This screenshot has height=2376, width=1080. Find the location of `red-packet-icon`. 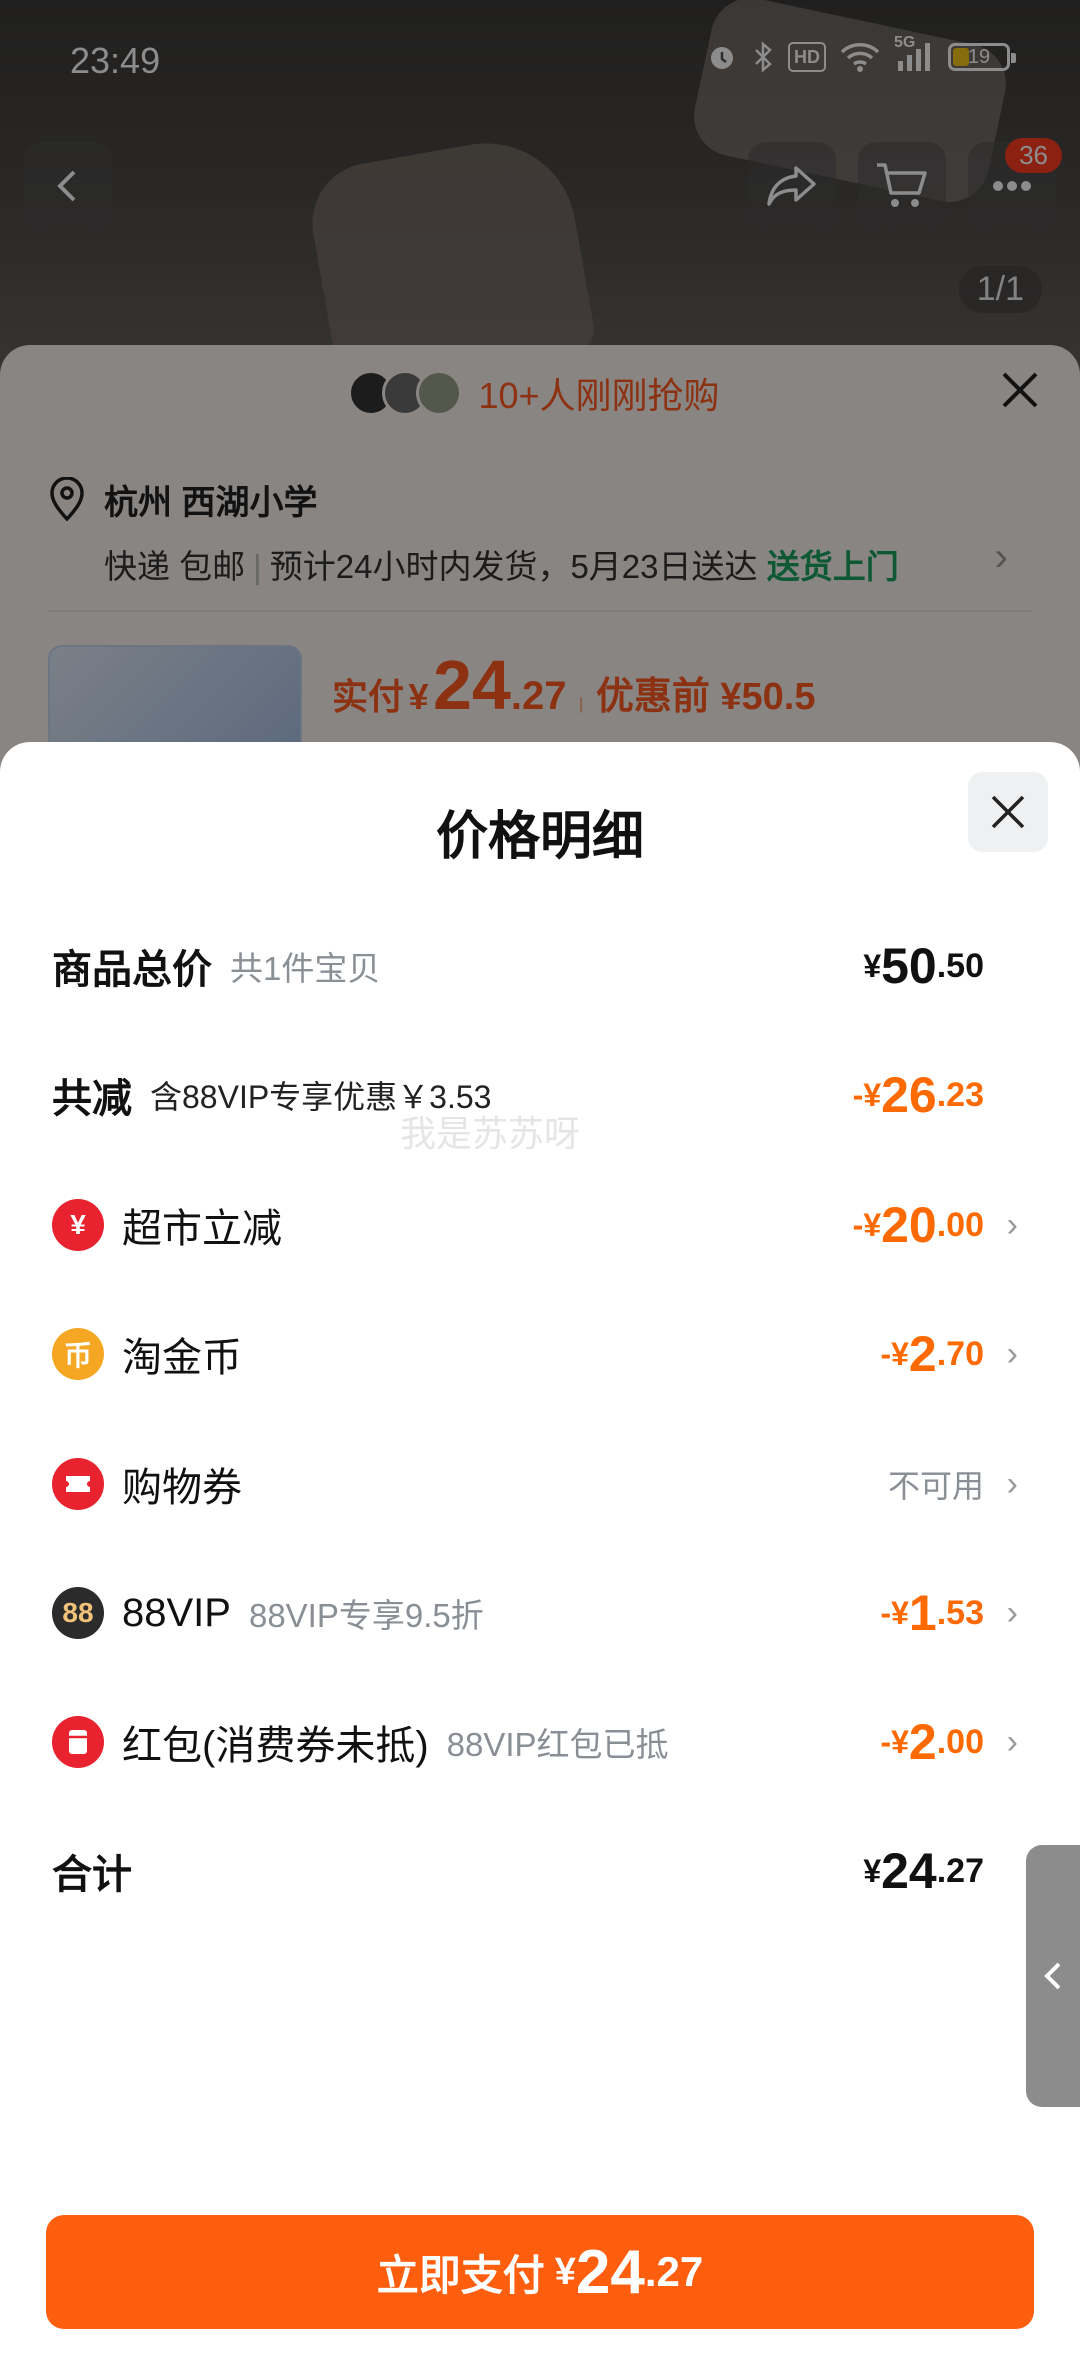

red-packet-icon is located at coordinates (78, 1742).